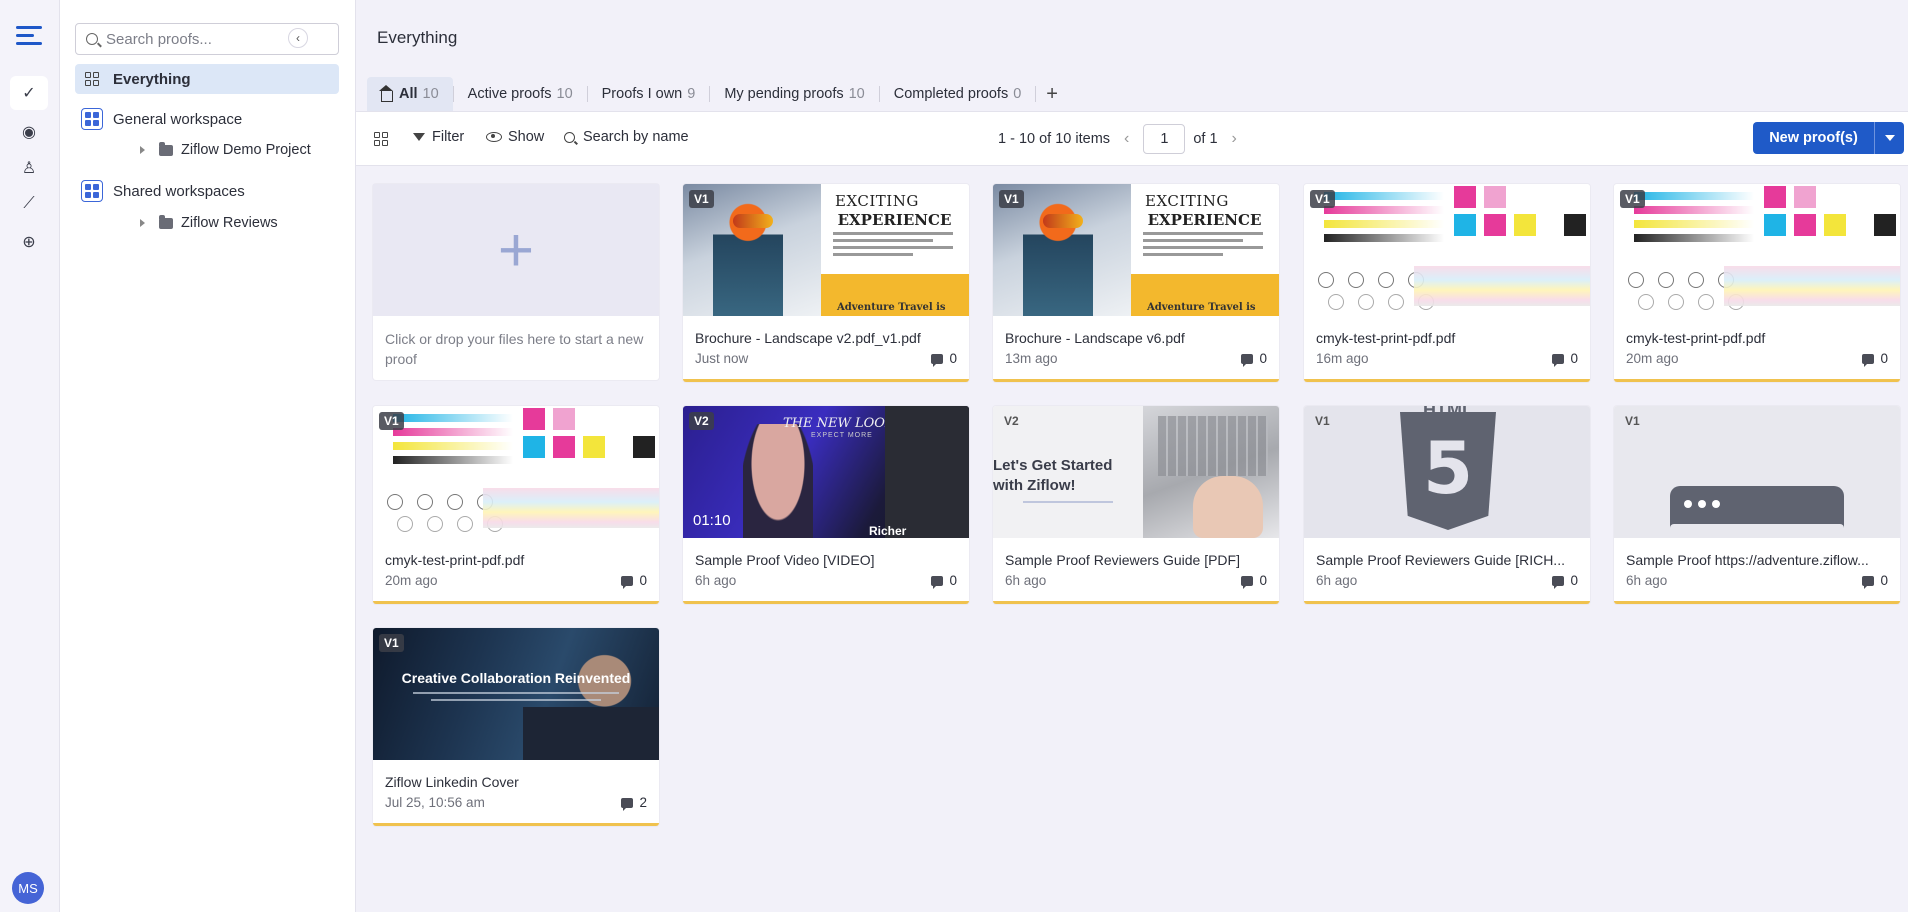 The image size is (1908, 912). What do you see at coordinates (634, 803) in the screenshot?
I see `comment-count: 2` at bounding box center [634, 803].